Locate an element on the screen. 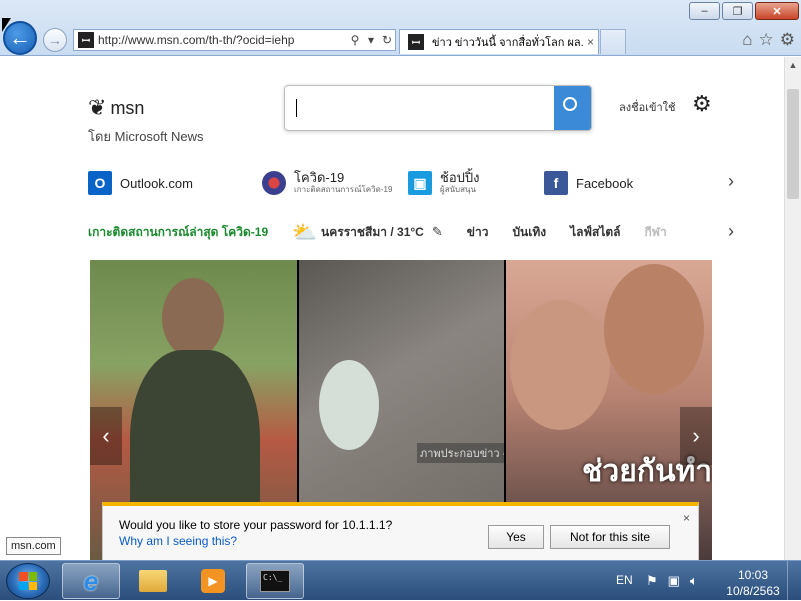 This screenshot has height=601, width=801. browser-tools: ⌂ ☆ ⚙ is located at coordinates (768, 40).